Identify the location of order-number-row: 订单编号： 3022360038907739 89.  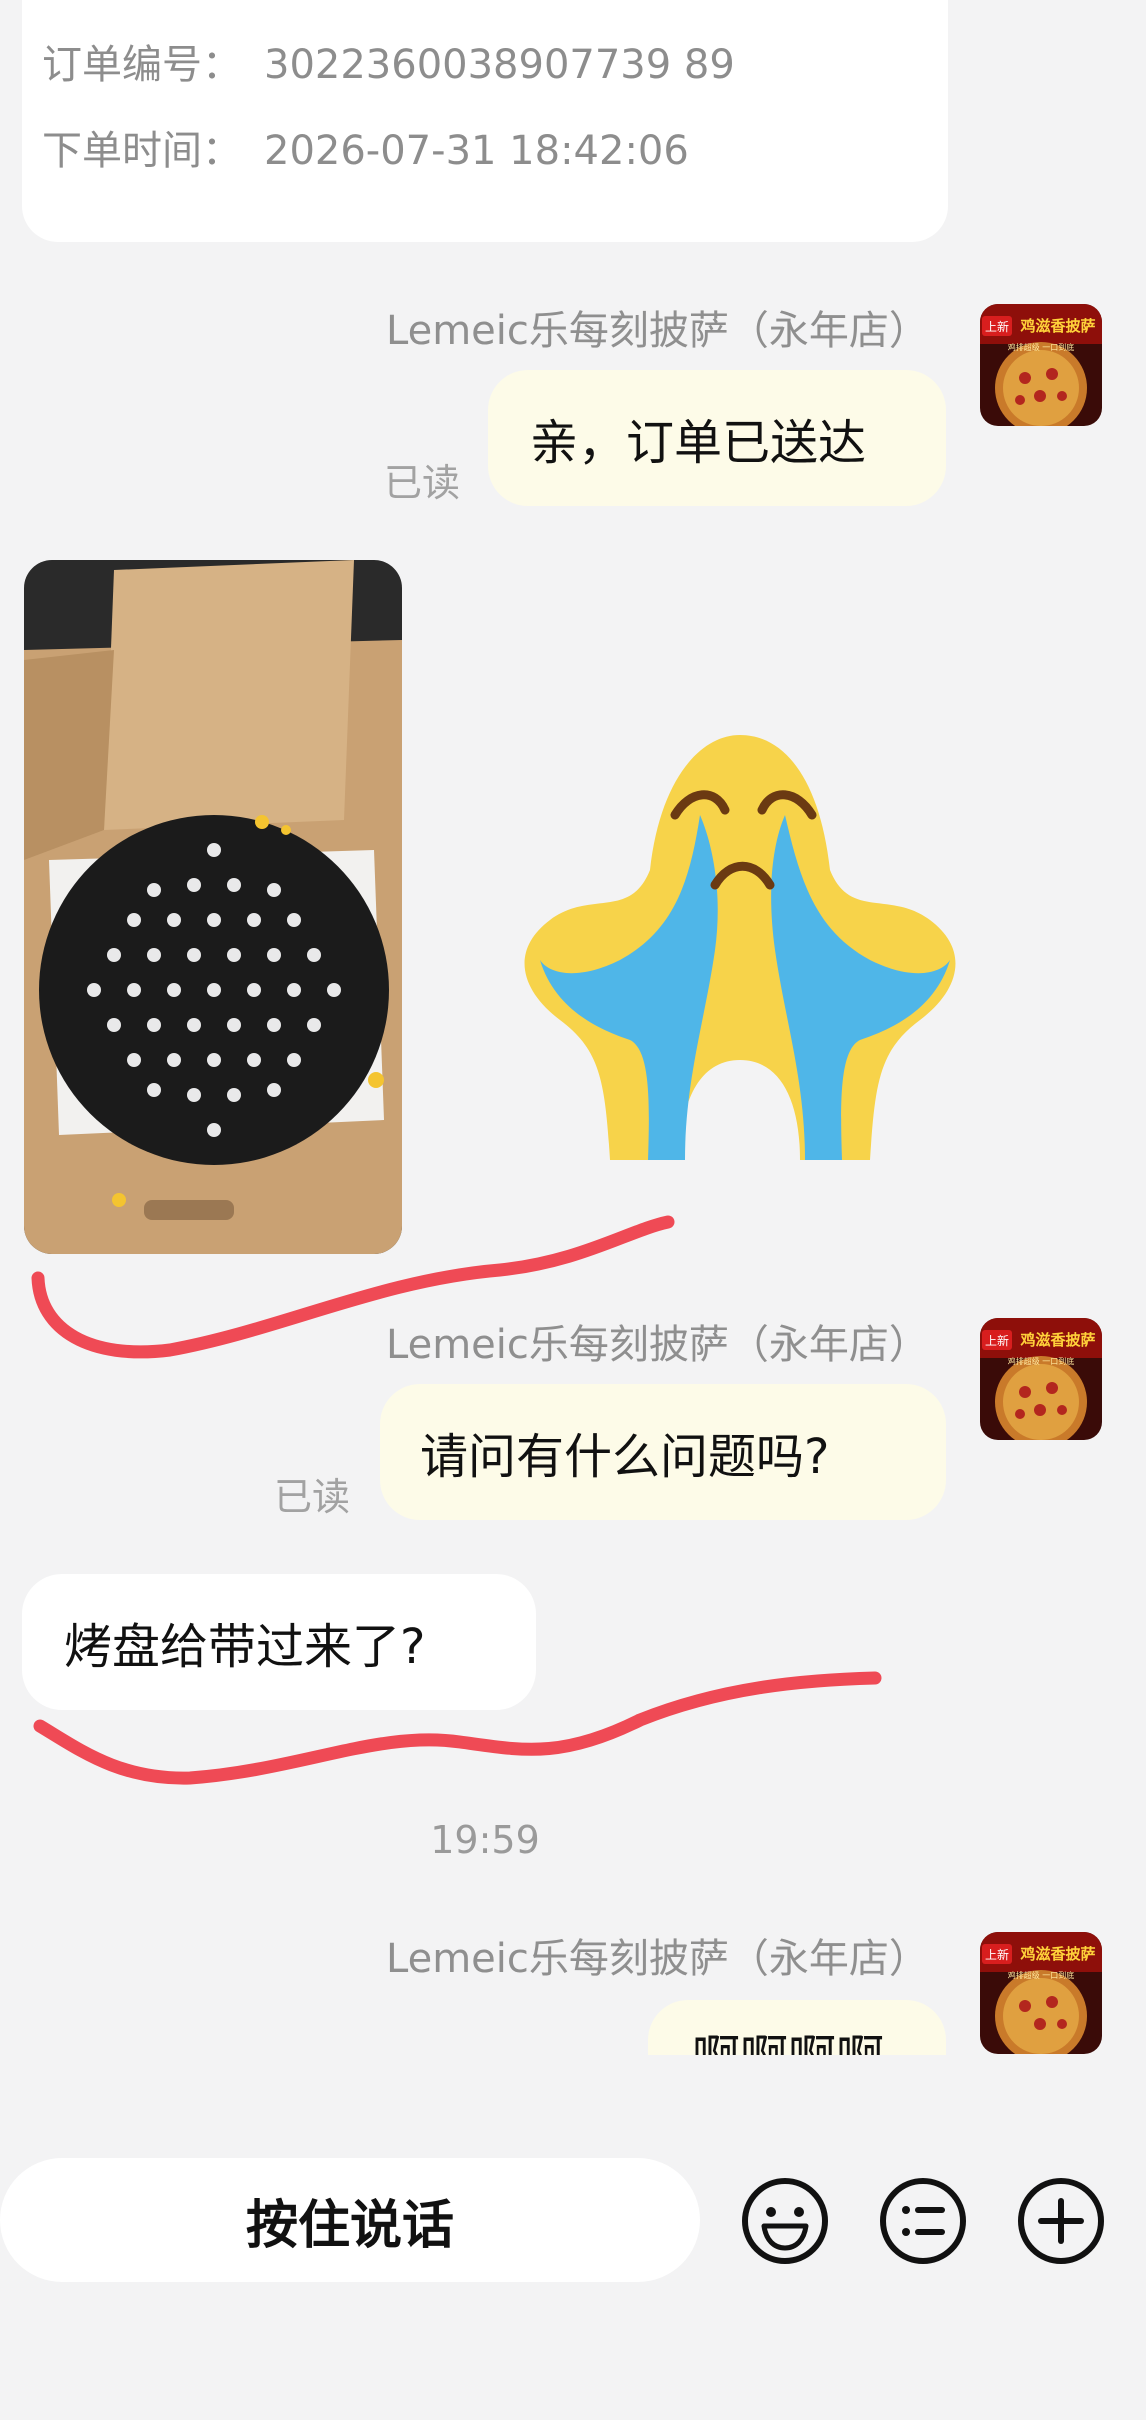
(388, 61).